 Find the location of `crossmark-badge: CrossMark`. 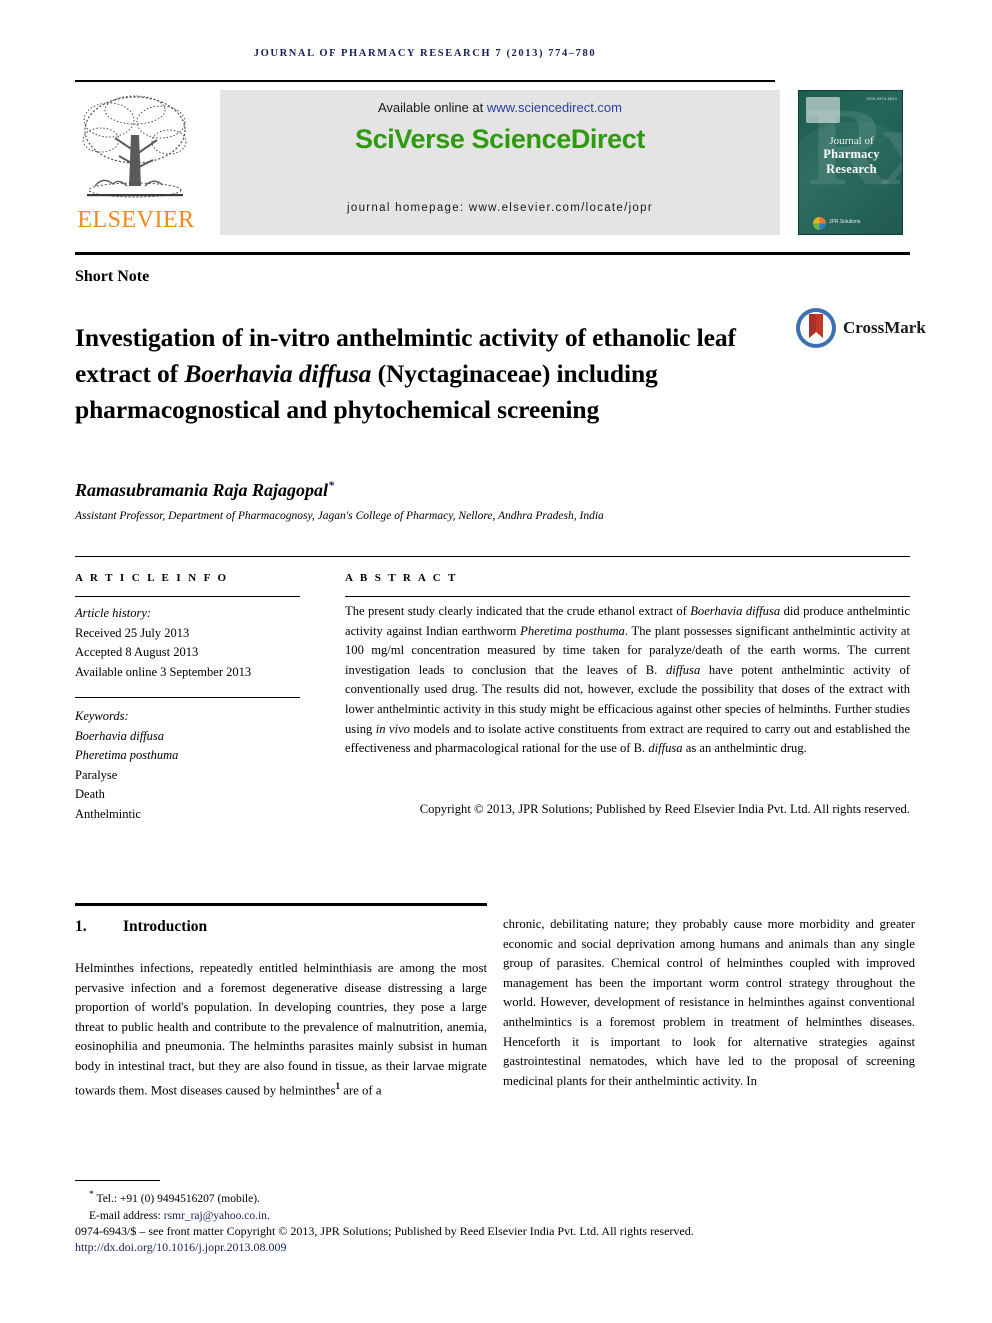

crossmark-badge: CrossMark is located at coordinates (860, 329).